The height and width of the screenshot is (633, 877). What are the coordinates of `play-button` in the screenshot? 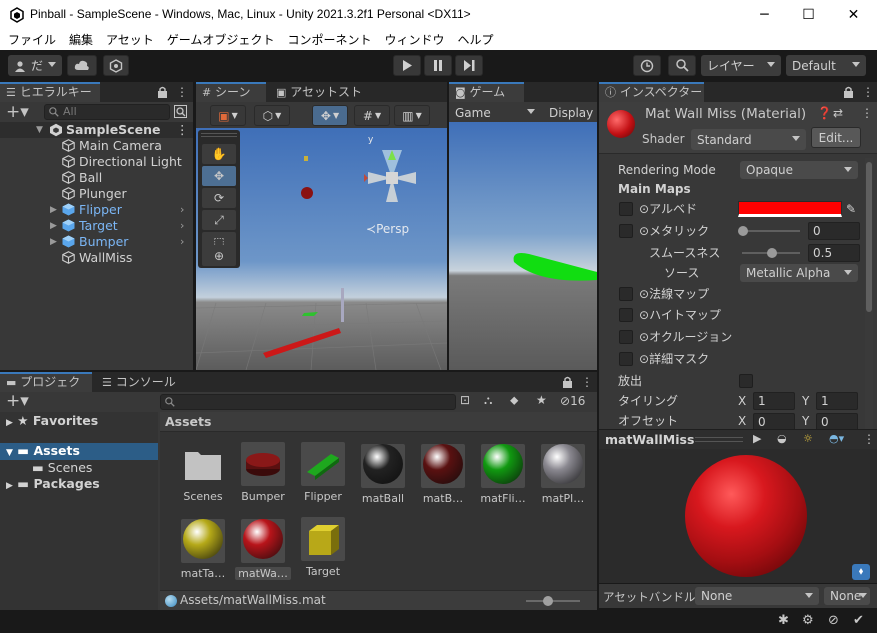 It's located at (407, 65).